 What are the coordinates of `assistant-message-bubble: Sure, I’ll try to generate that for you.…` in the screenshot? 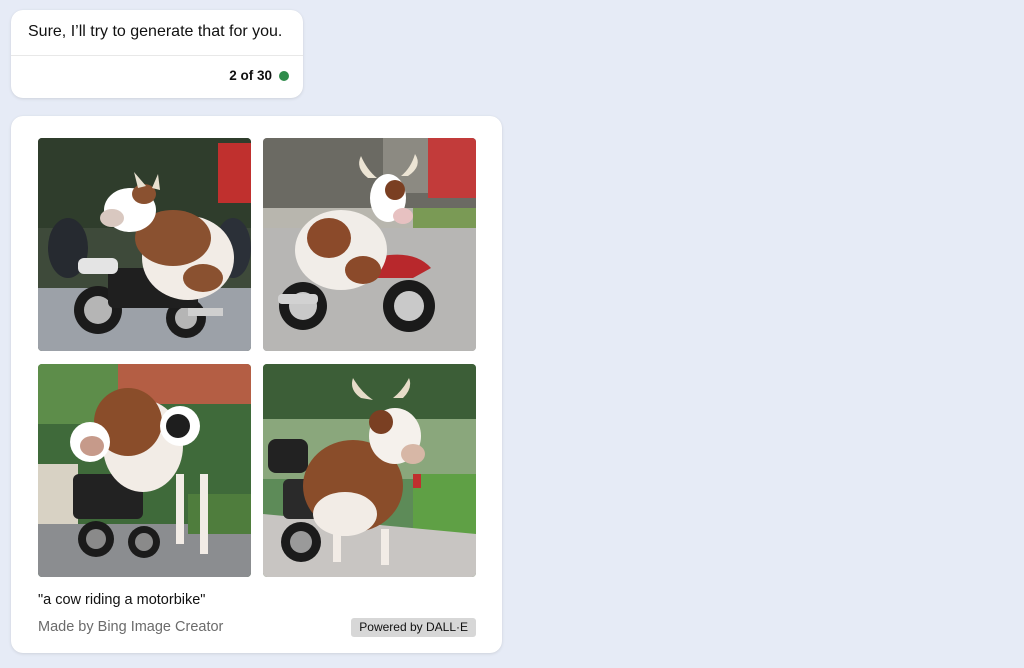 It's located at (157, 54).